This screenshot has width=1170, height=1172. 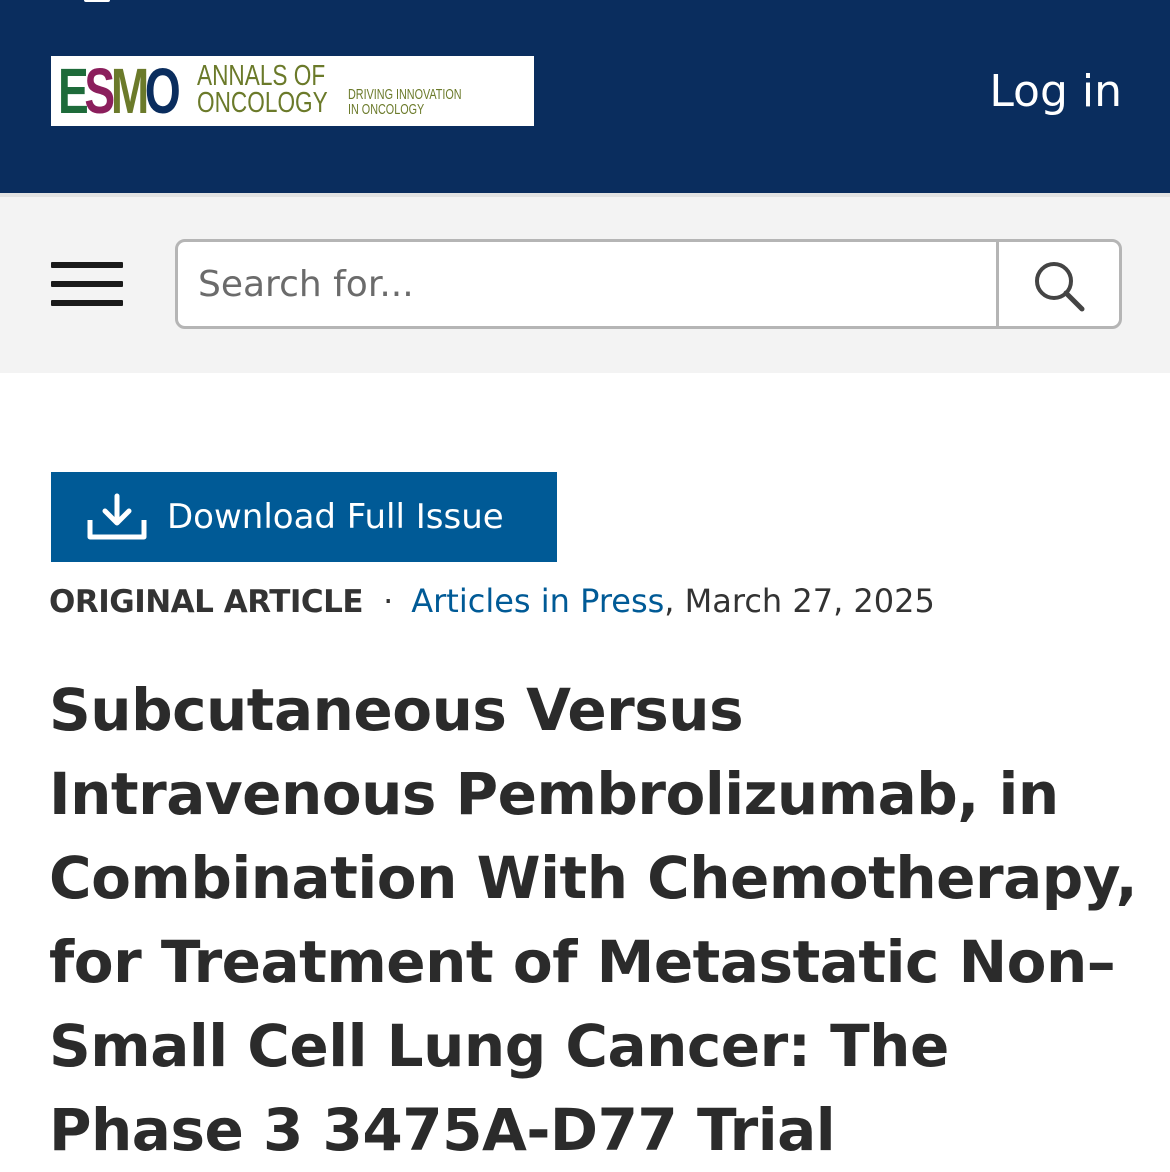 I want to click on download-icon, so click(x=117, y=516).